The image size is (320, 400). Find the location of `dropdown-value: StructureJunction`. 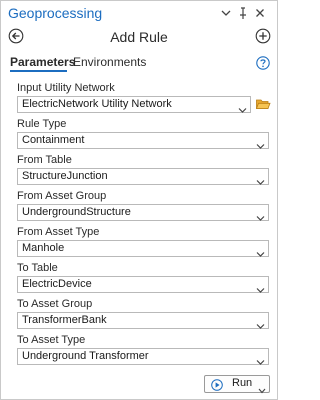

dropdown-value: StructureJunction is located at coordinates (65, 176).